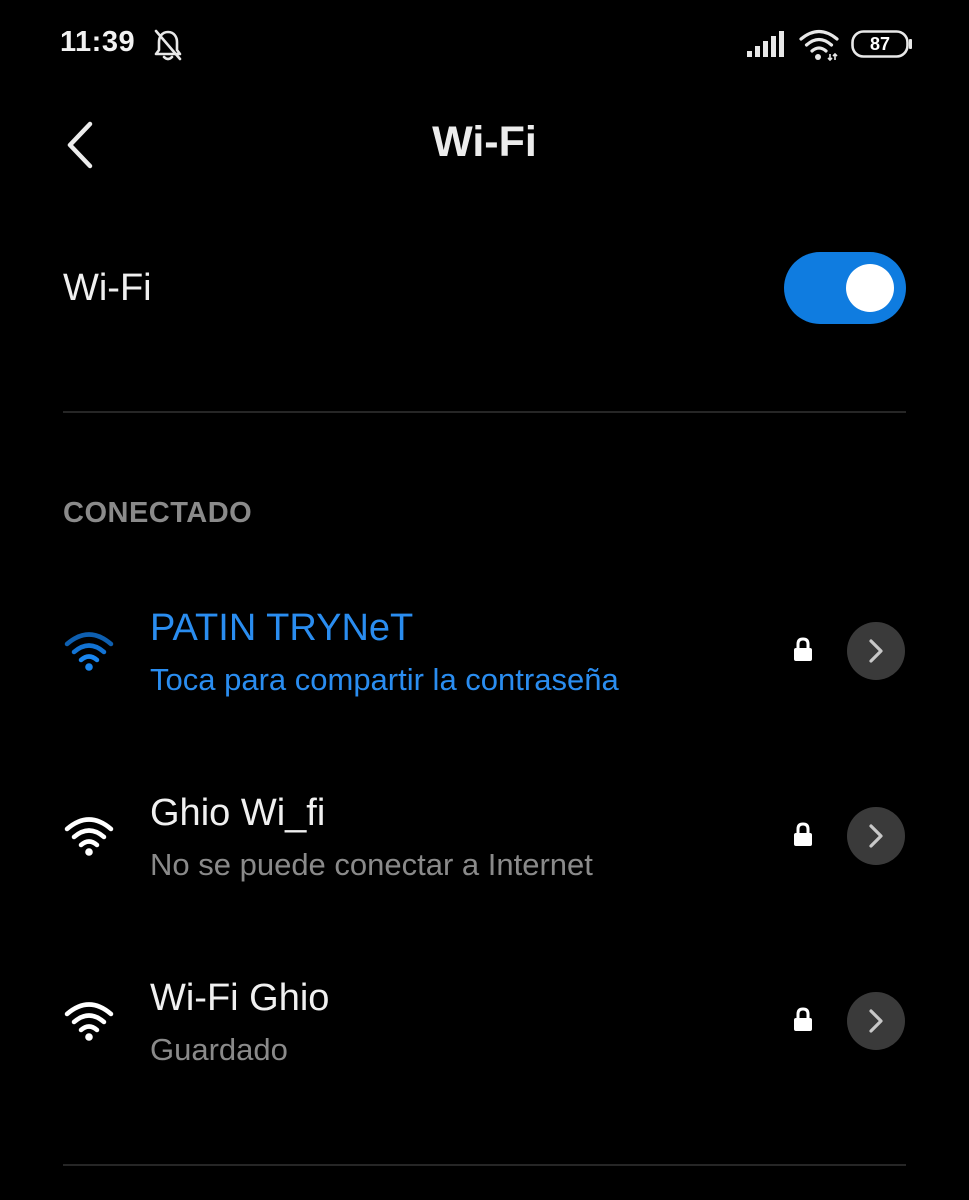 This screenshot has height=1200, width=969. What do you see at coordinates (845, 288) in the screenshot?
I see `wifi-toggle-switch` at bounding box center [845, 288].